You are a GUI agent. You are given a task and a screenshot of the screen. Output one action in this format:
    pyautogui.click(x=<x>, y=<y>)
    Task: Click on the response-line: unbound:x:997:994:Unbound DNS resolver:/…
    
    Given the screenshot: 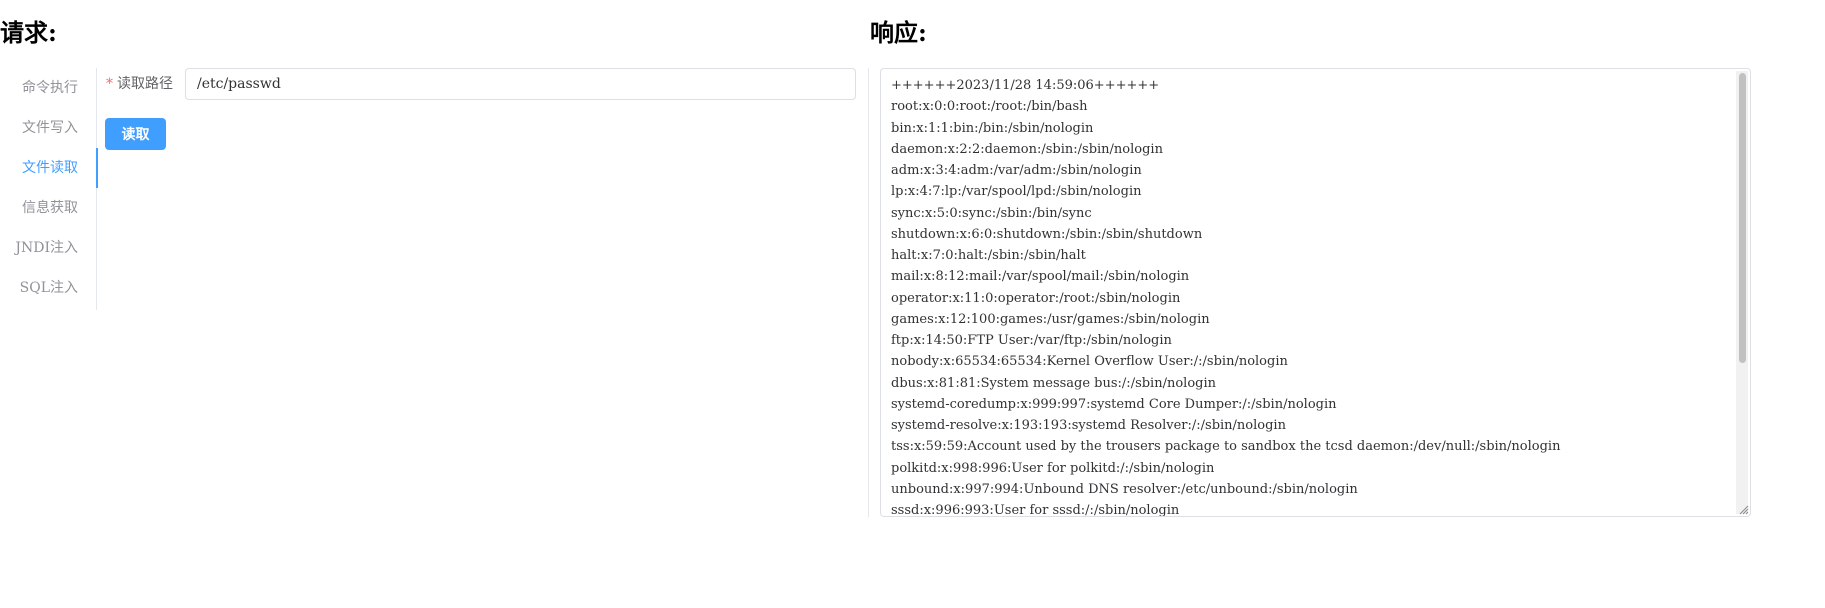 What is the action you would take?
    pyautogui.click(x=1124, y=489)
    